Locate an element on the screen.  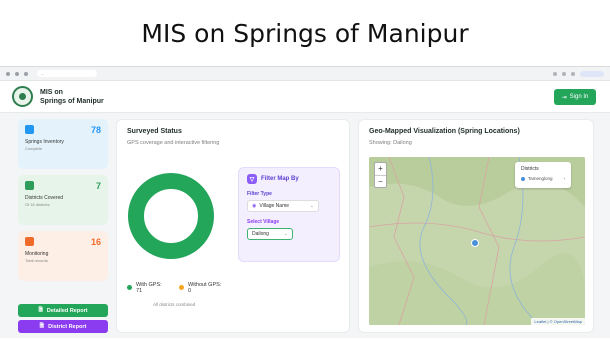
zoom-control: + − is located at coordinates (380, 175).